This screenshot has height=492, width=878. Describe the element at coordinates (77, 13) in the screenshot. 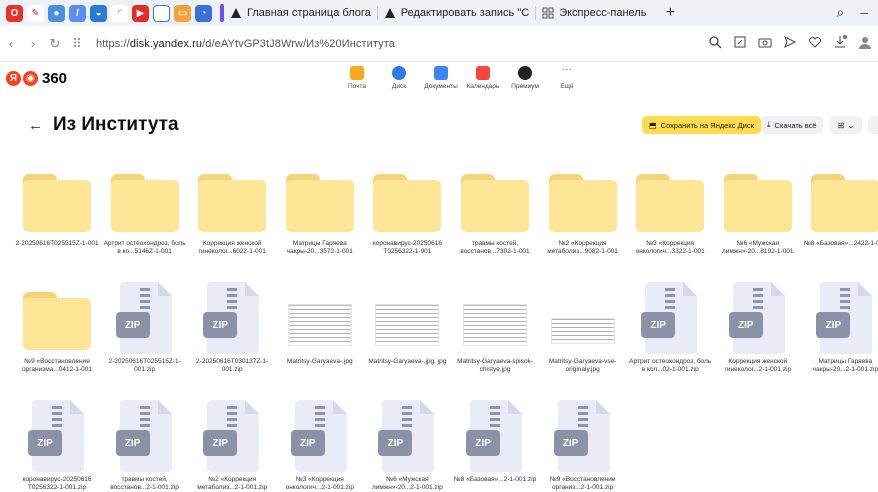

I see `pinned-tab-icon: /` at that location.